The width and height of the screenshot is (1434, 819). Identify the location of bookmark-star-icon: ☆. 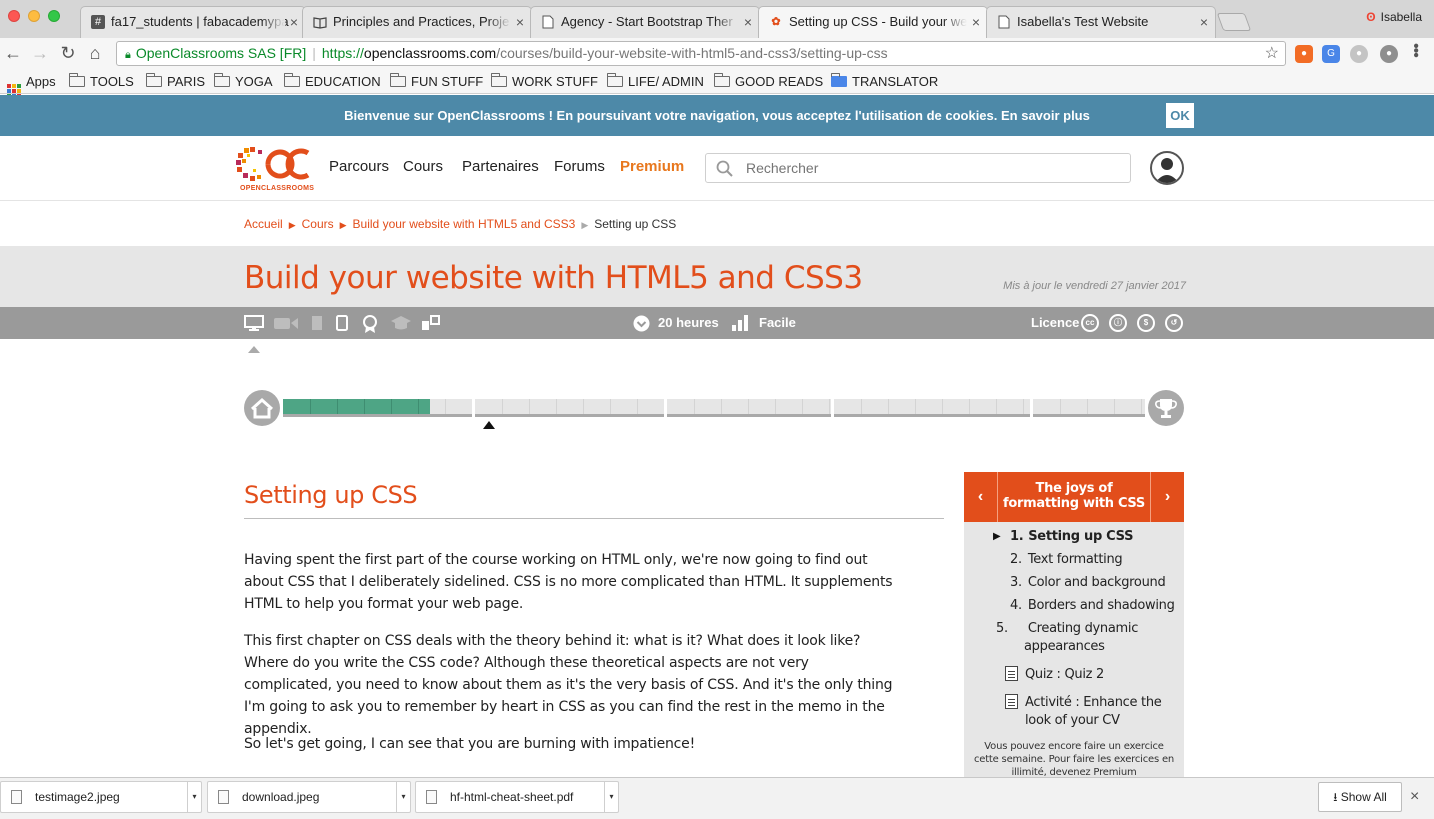
(1272, 53).